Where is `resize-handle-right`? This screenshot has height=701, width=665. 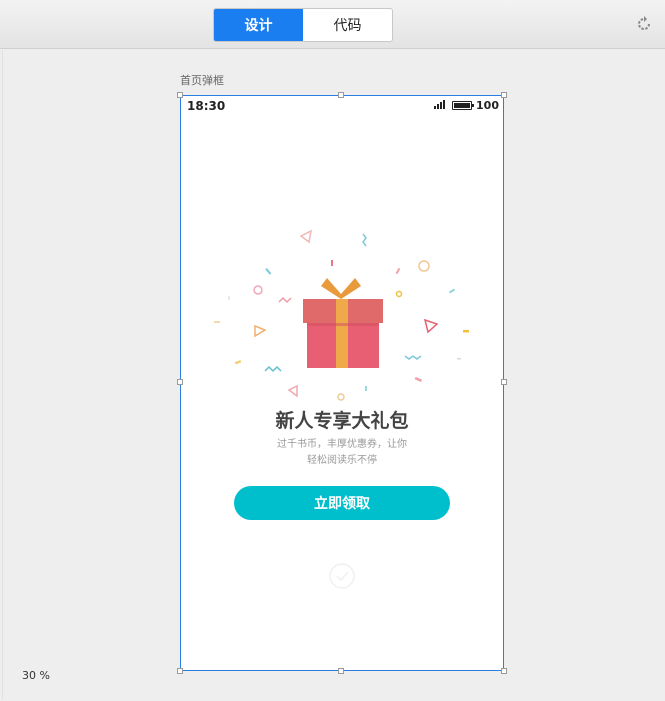 resize-handle-right is located at coordinates (504, 382).